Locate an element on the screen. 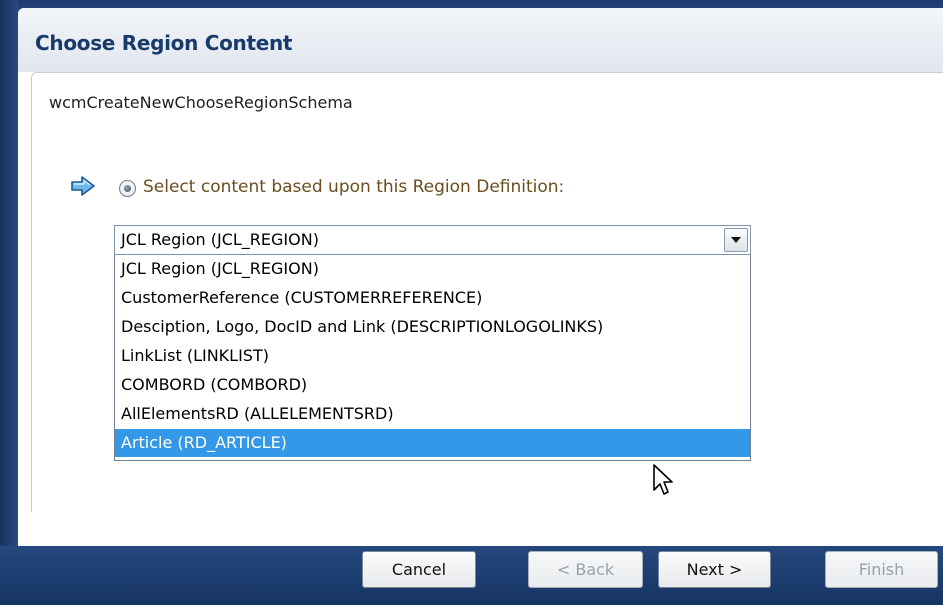  dropdown-button is located at coordinates (736, 240).